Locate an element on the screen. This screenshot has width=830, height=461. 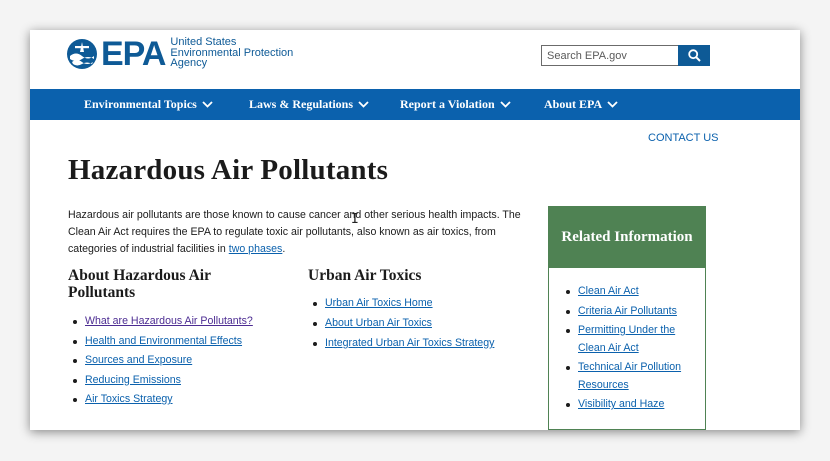
list-item: Health and Environmental Effects is located at coordinates (160, 341).